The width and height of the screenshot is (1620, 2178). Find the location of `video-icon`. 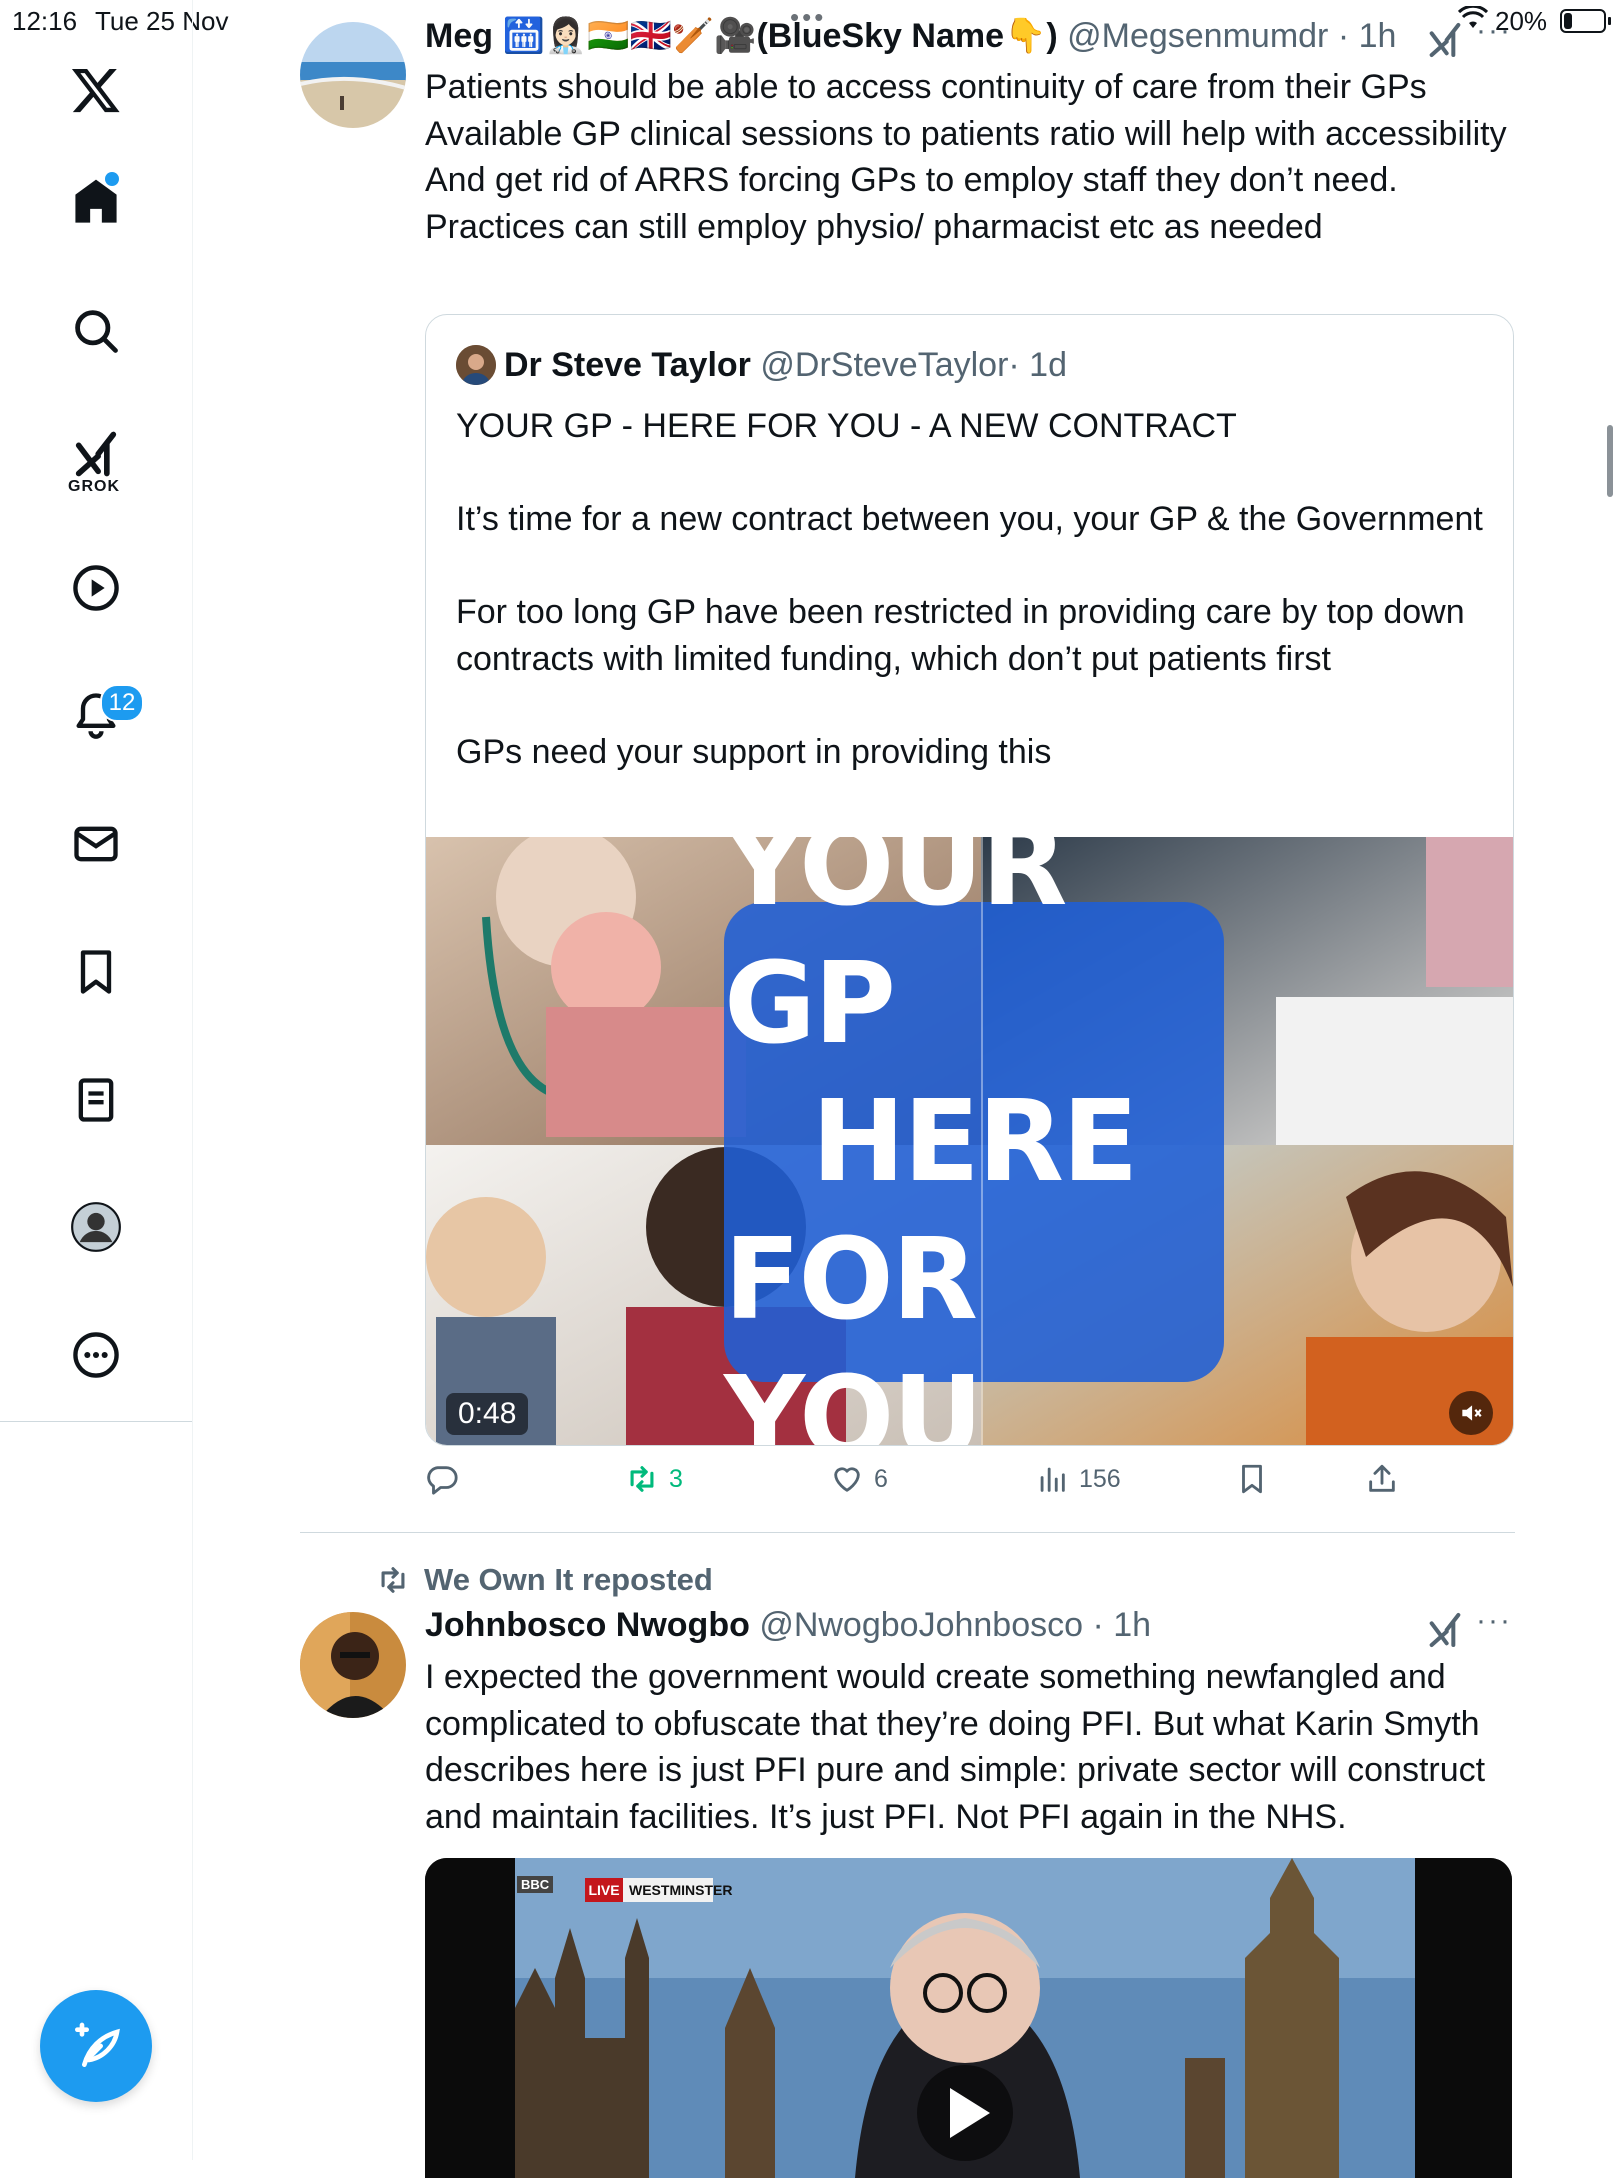

video-icon is located at coordinates (96, 588).